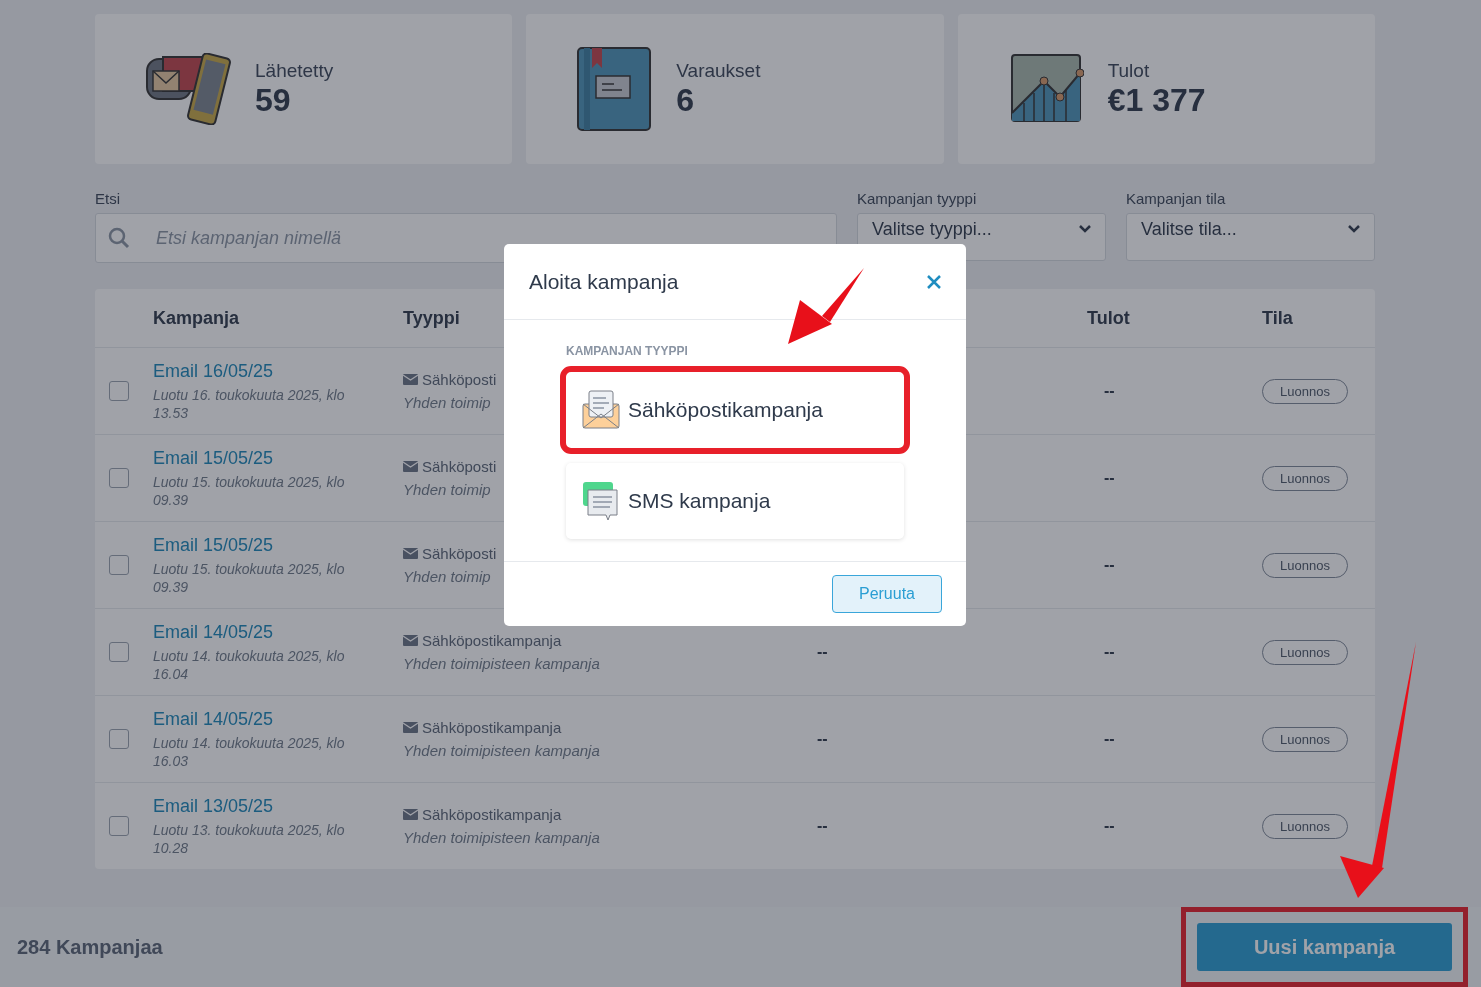  What do you see at coordinates (934, 281) in the screenshot?
I see `close-button` at bounding box center [934, 281].